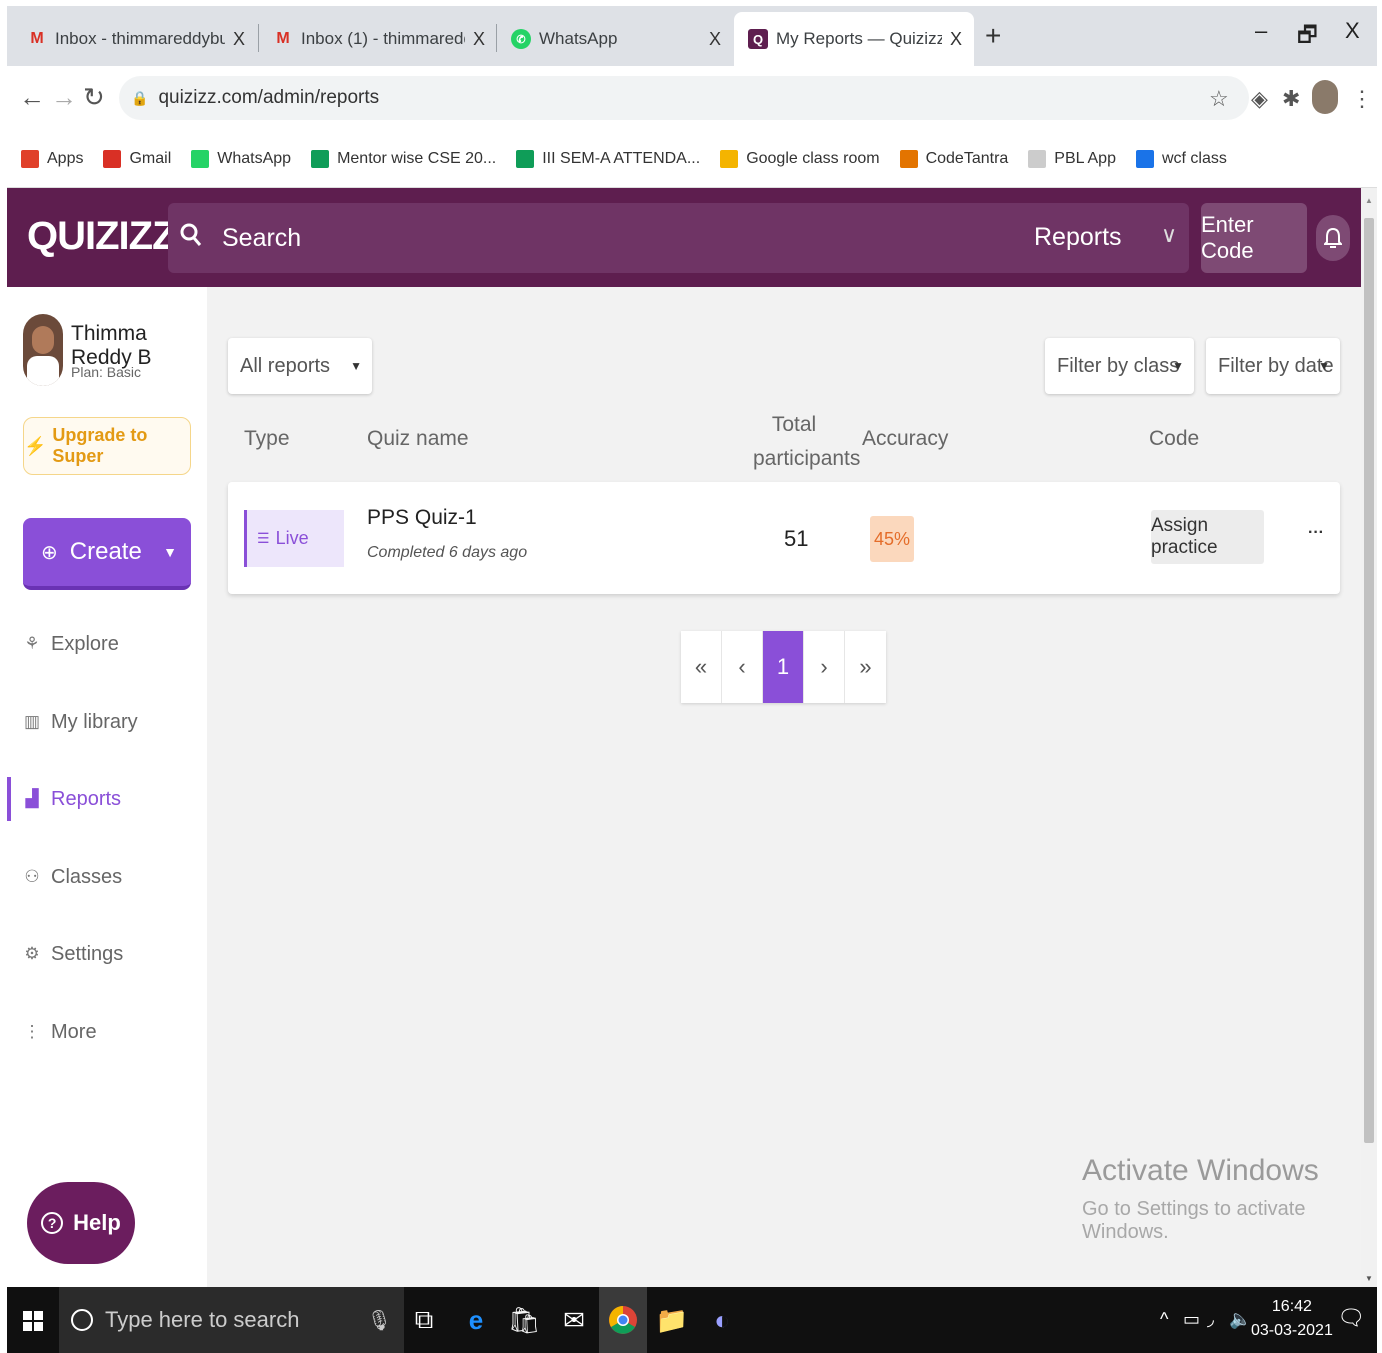  I want to click on chrome-icon, so click(623, 1320).